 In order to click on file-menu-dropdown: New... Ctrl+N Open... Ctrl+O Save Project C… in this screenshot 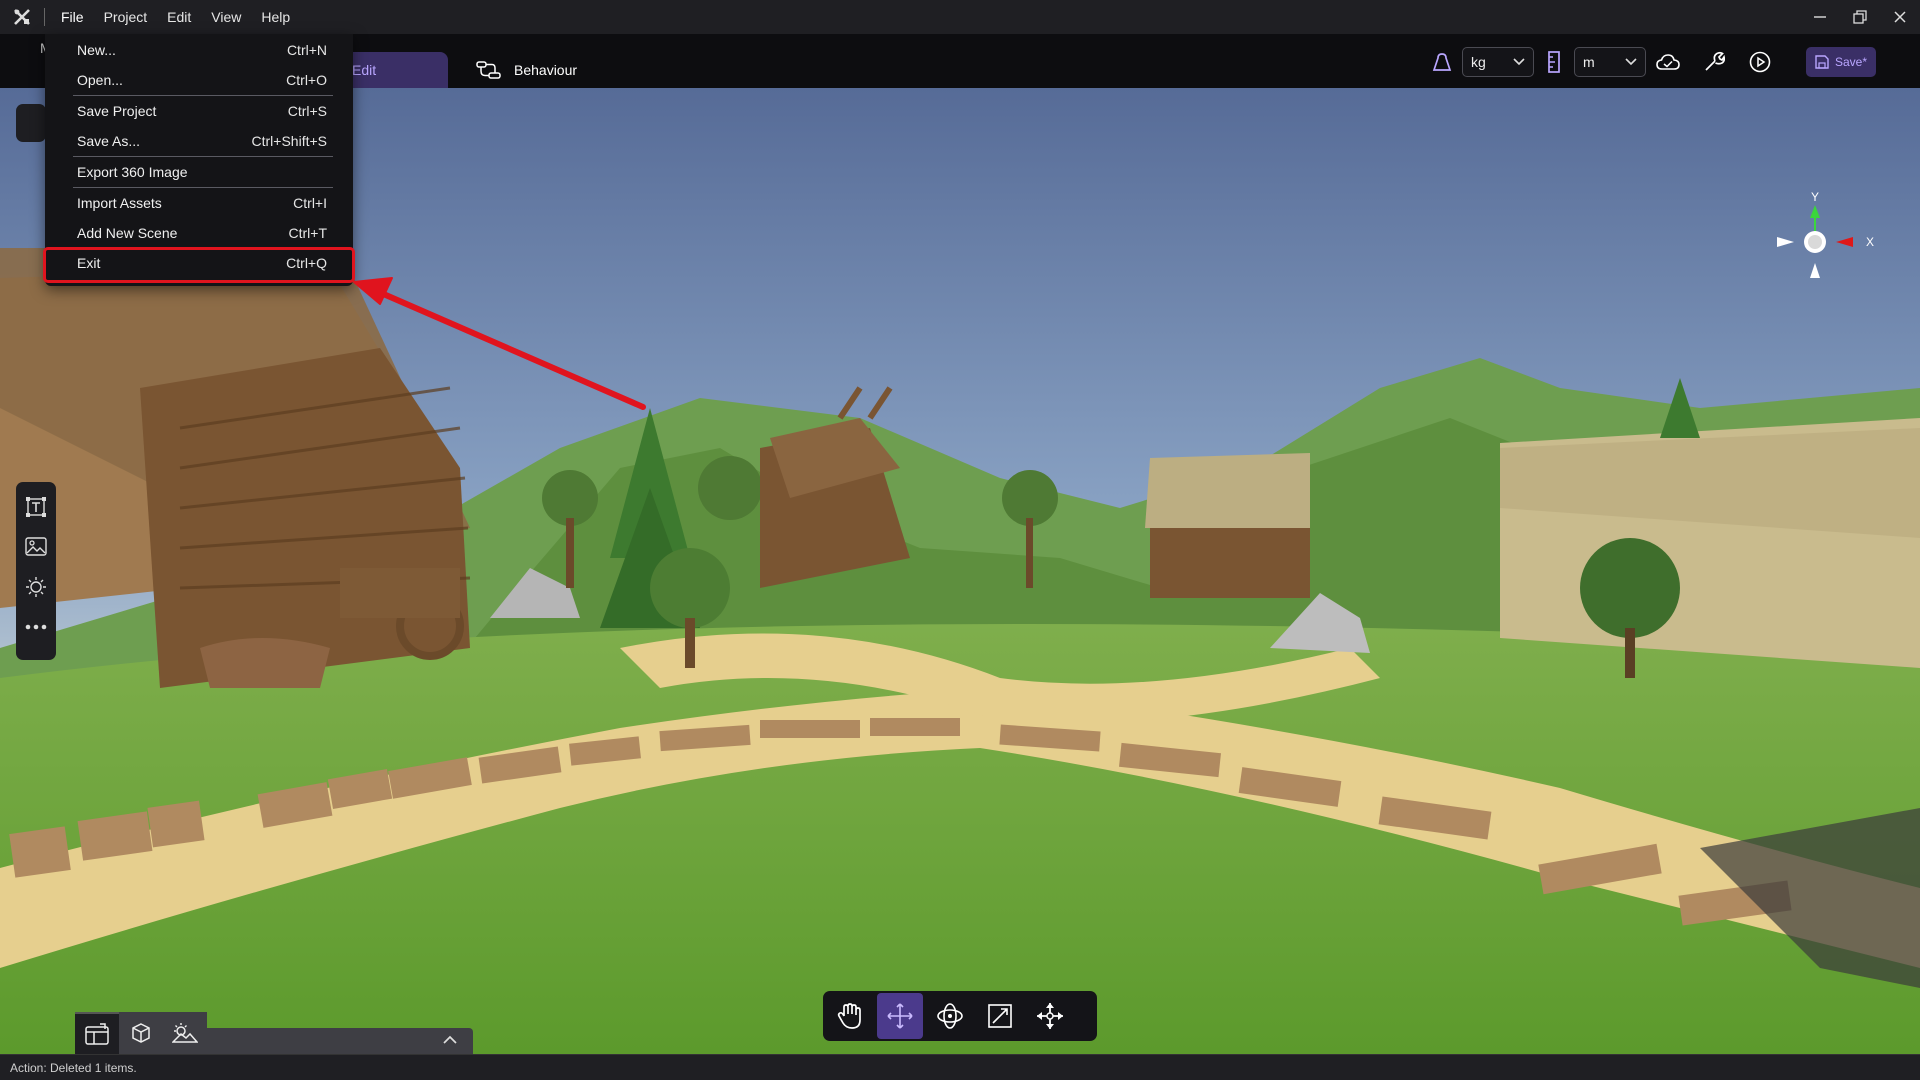, I will do `click(199, 160)`.